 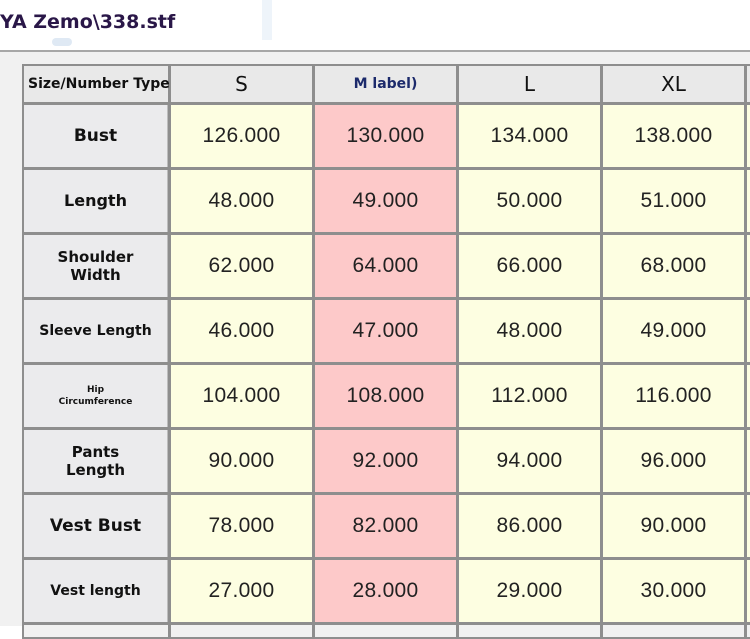 What do you see at coordinates (529, 526) in the screenshot?
I see `table-cell: 86.000` at bounding box center [529, 526].